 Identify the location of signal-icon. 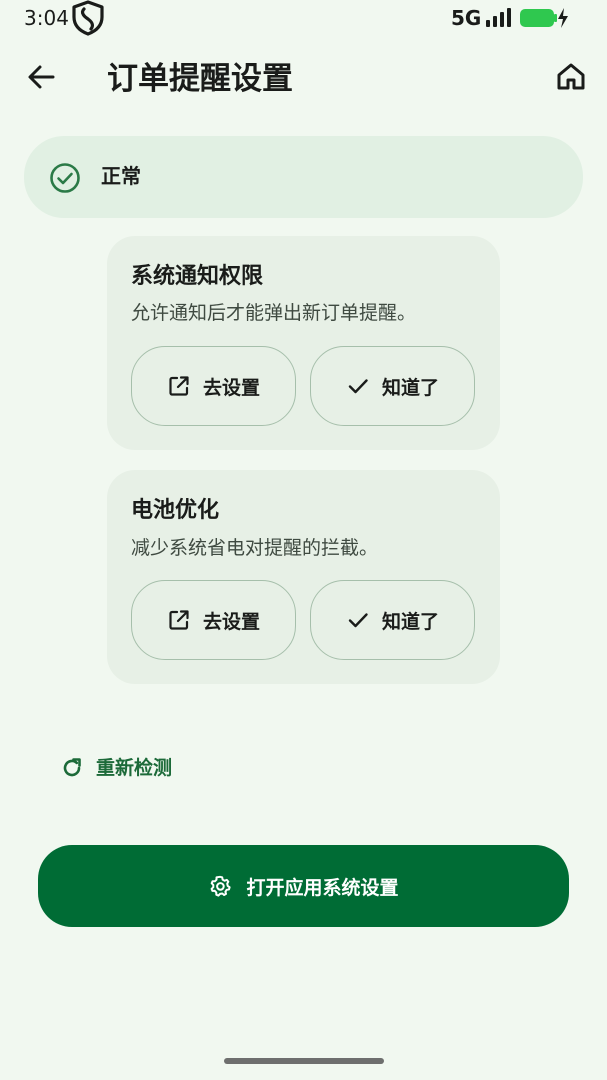
(499, 18).